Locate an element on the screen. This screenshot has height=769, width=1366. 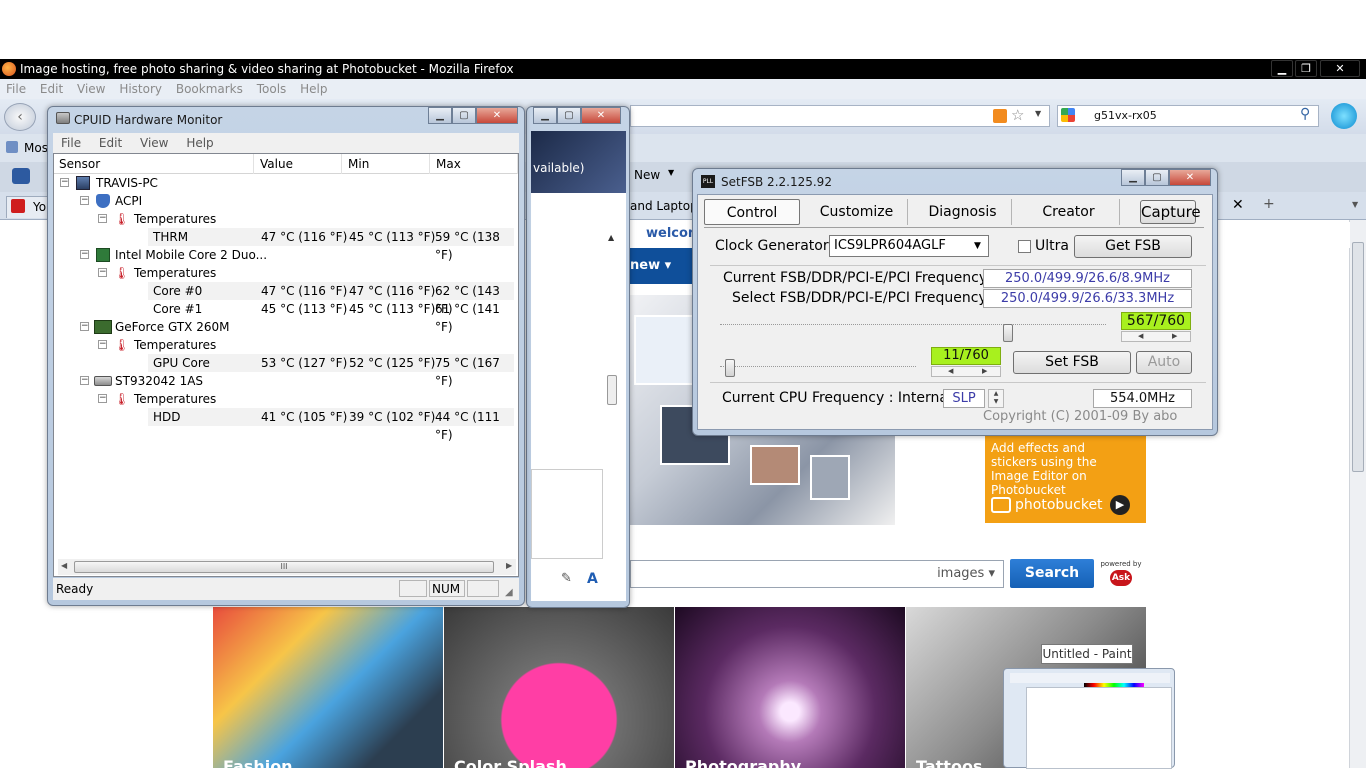
menu-help: Help is located at coordinates (313, 89).